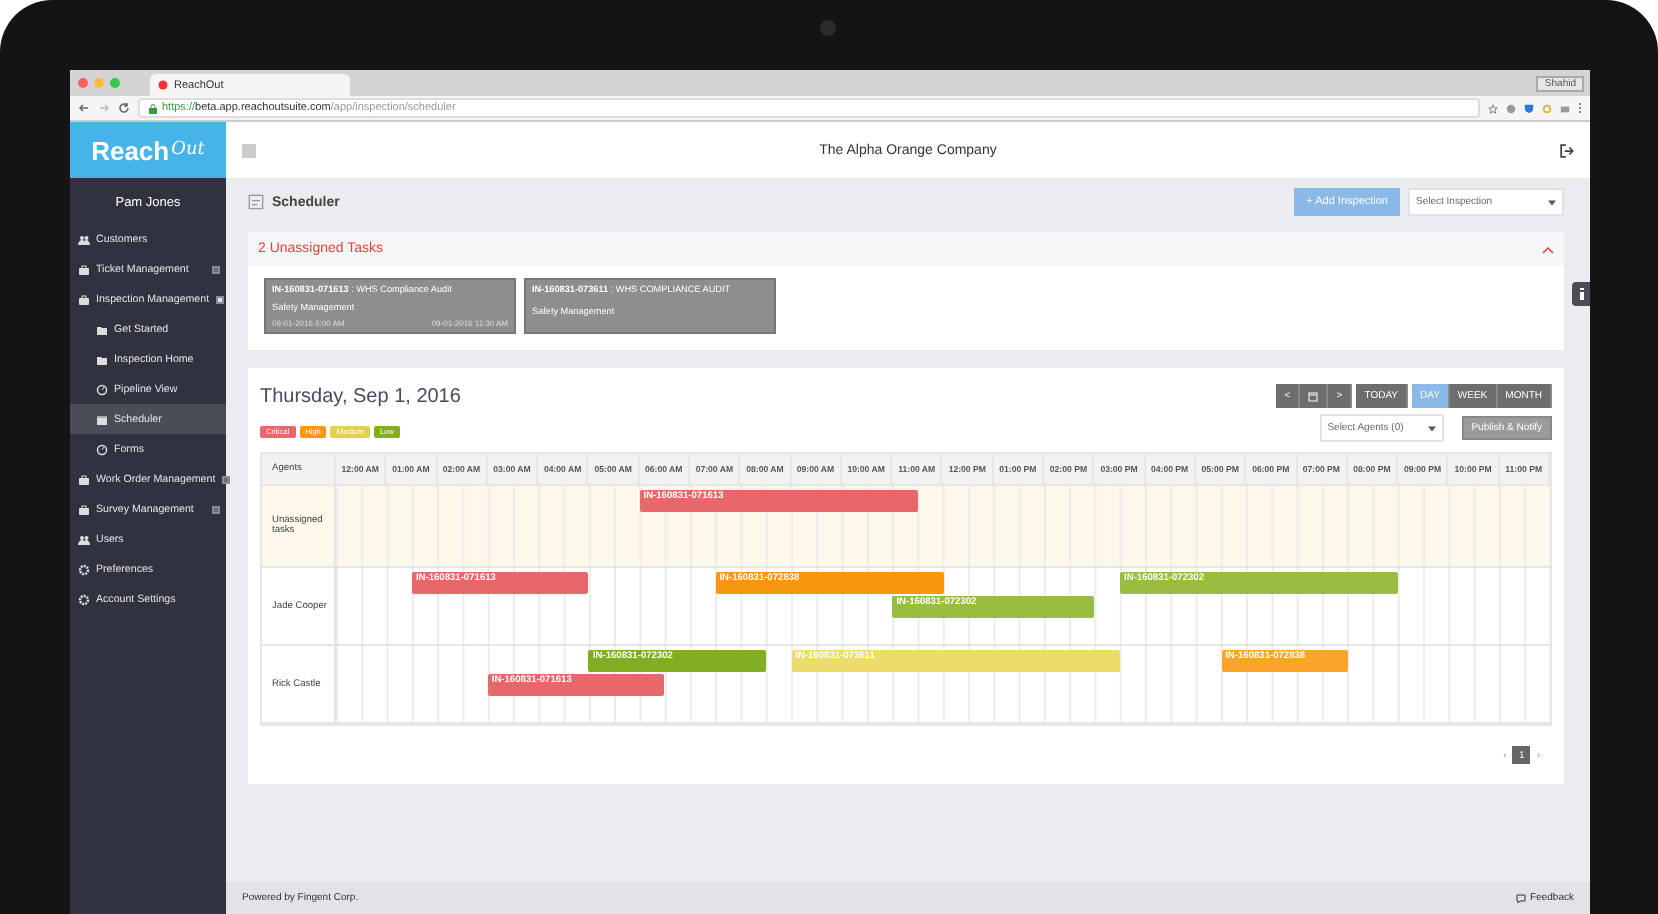 The image size is (1658, 914). What do you see at coordinates (256, 202) in the screenshot?
I see `scheduler-icon` at bounding box center [256, 202].